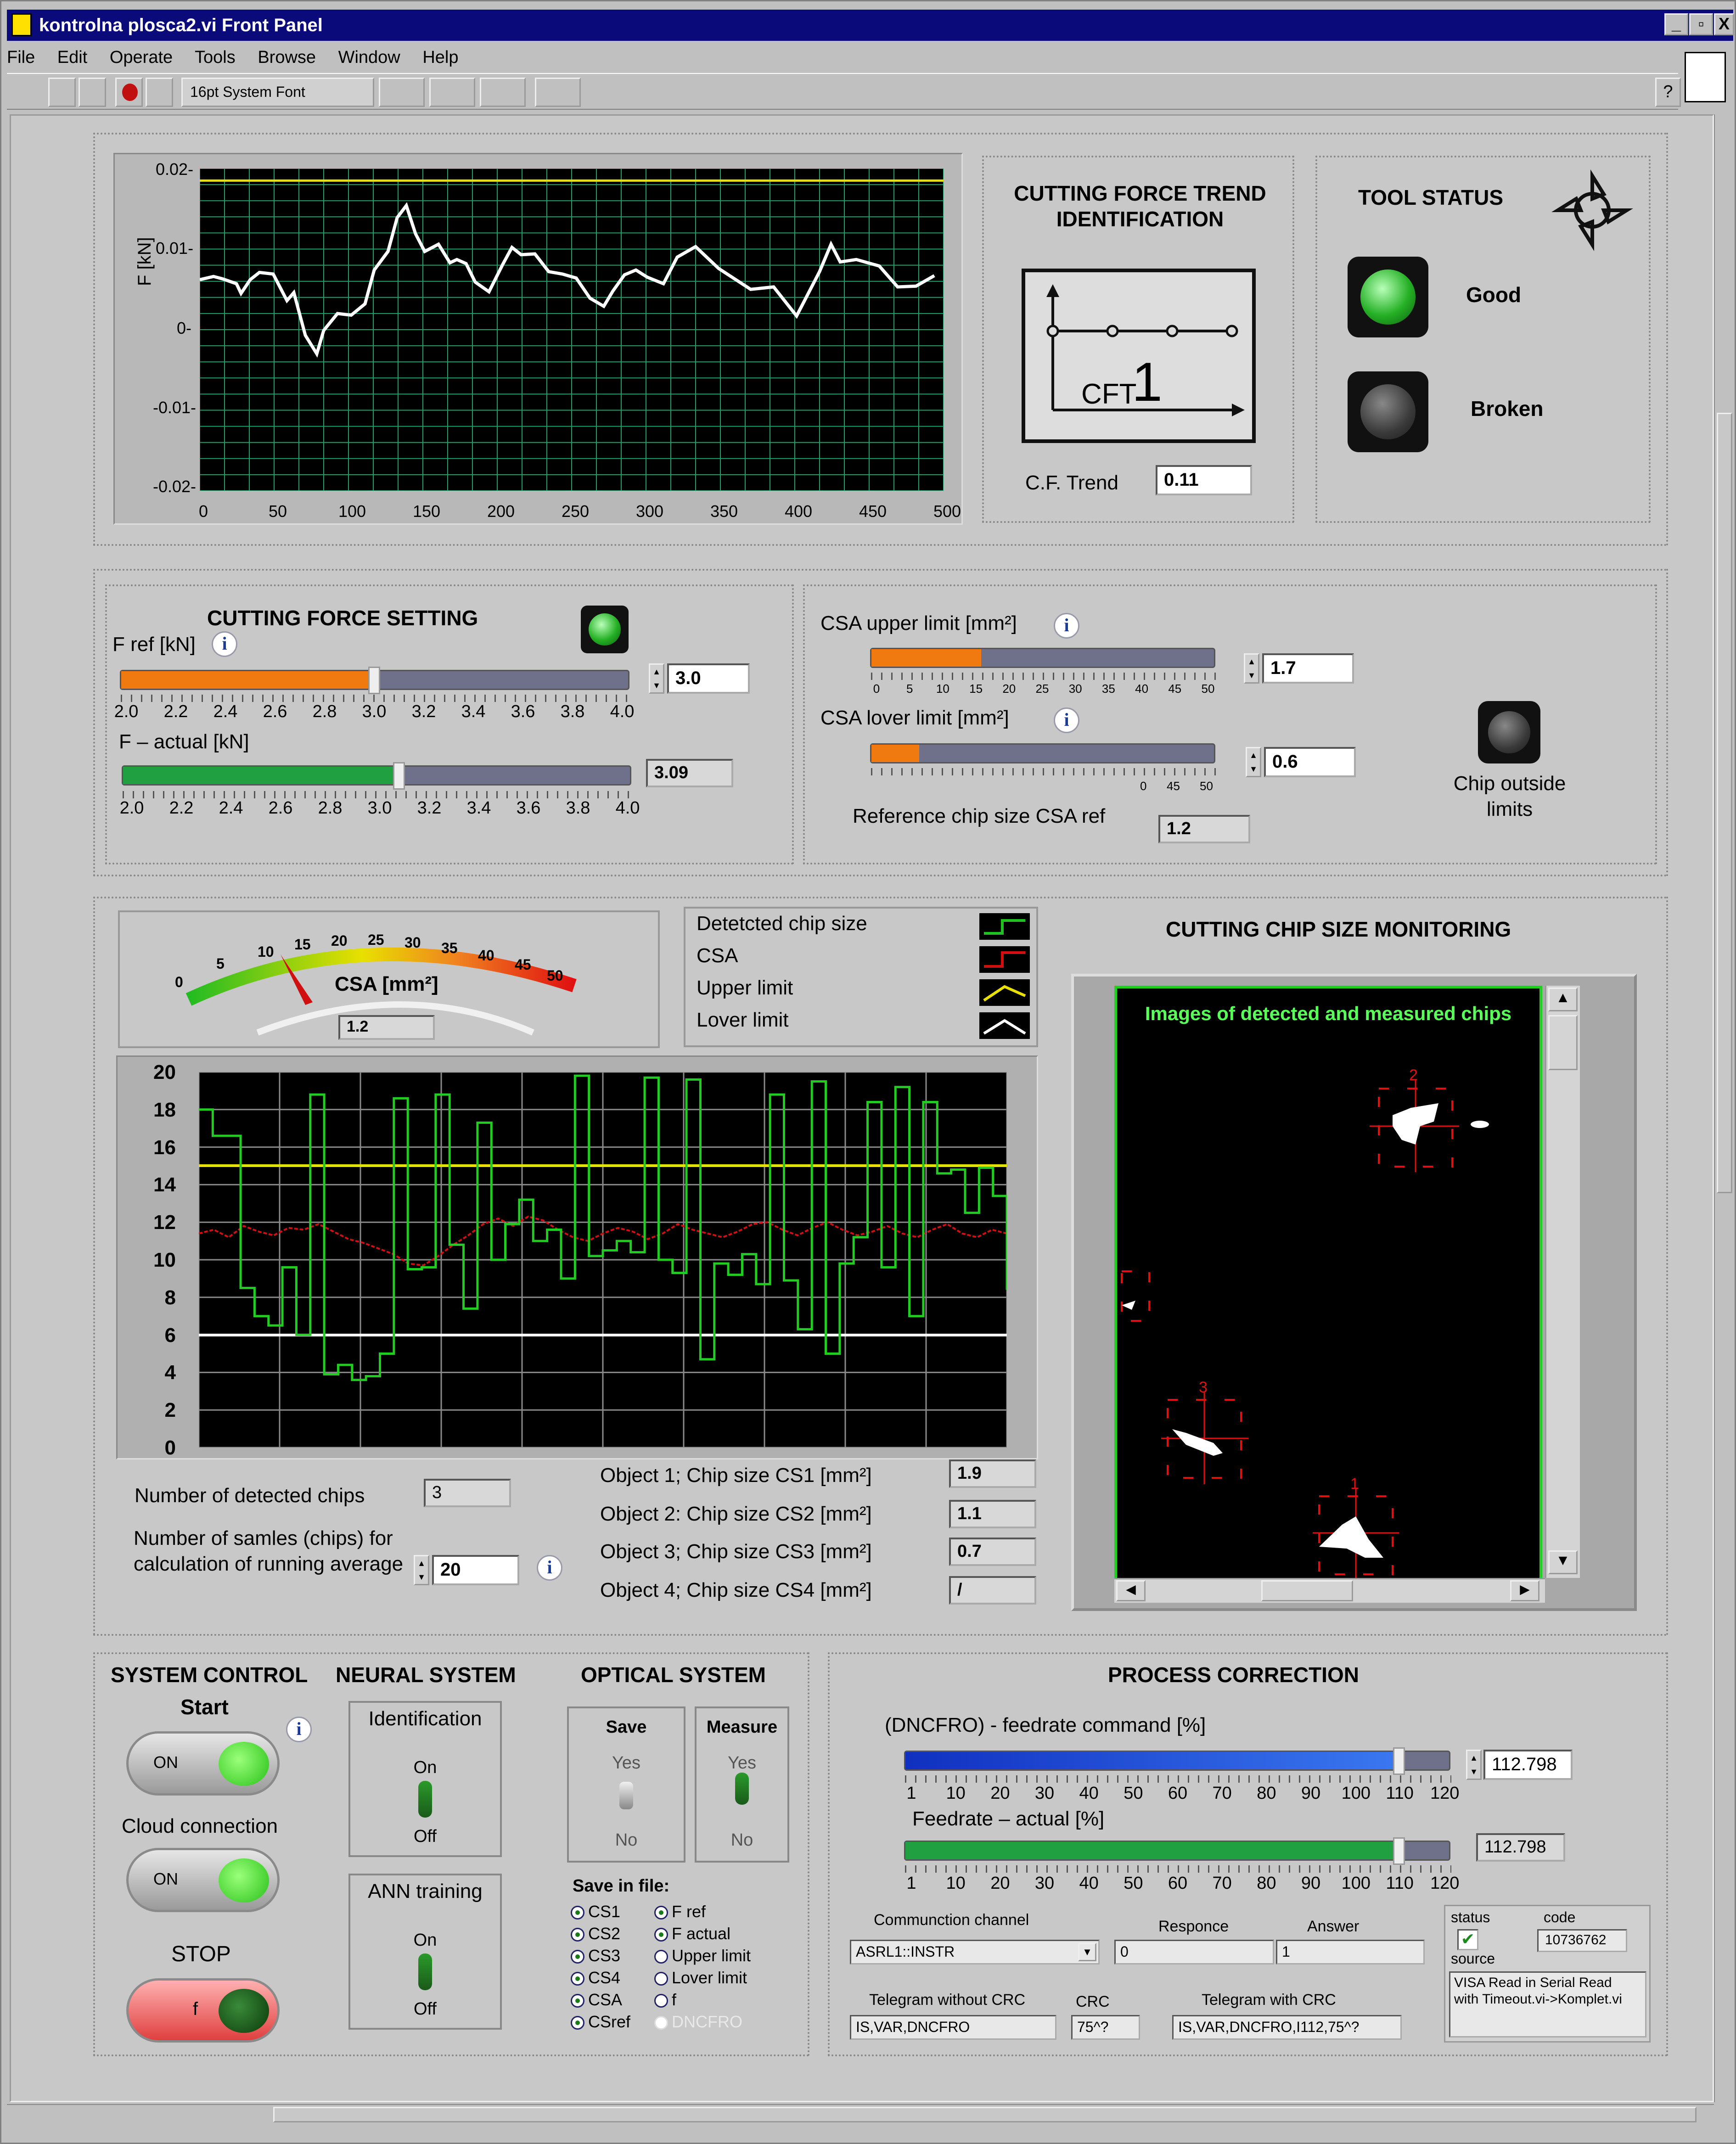 The width and height of the screenshot is (1736, 2144). Describe the element at coordinates (1087, 1952) in the screenshot. I see `chevron-down-icon: ▼` at that location.